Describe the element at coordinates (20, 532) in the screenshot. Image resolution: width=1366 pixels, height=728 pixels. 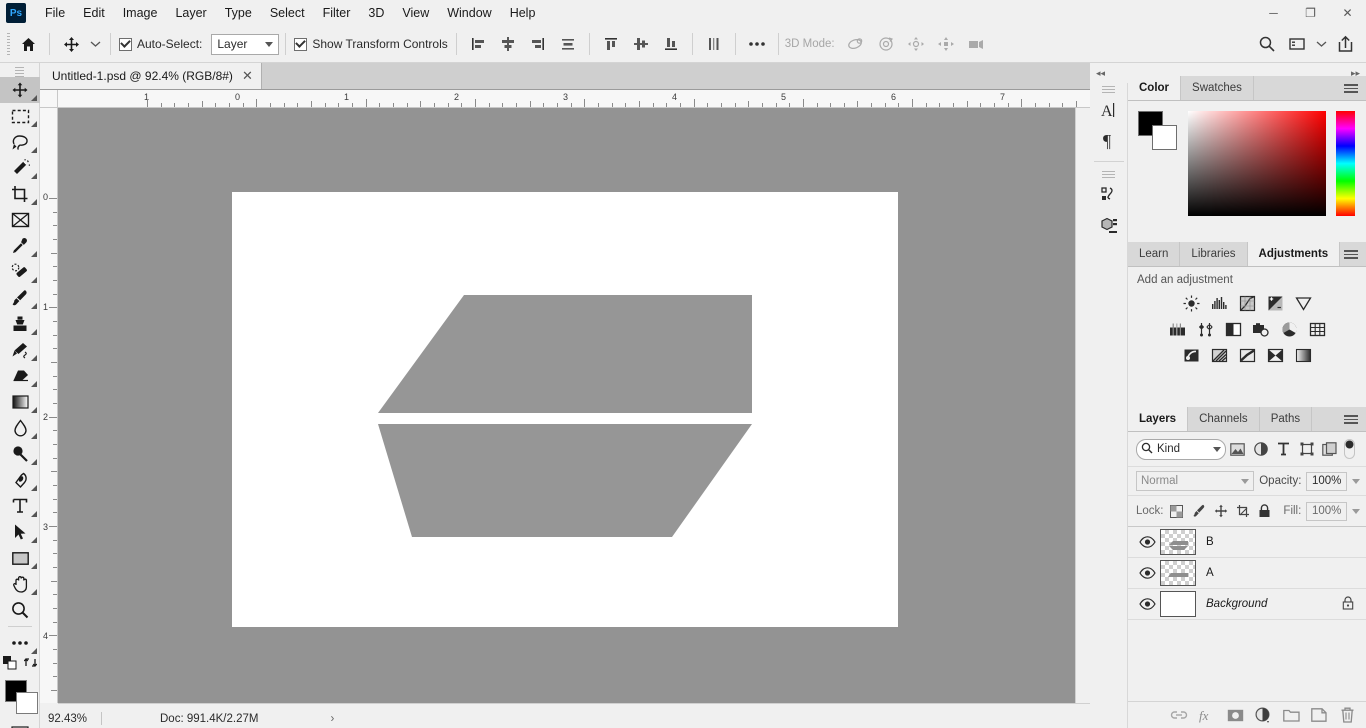
I see `tool-path-selection` at that location.